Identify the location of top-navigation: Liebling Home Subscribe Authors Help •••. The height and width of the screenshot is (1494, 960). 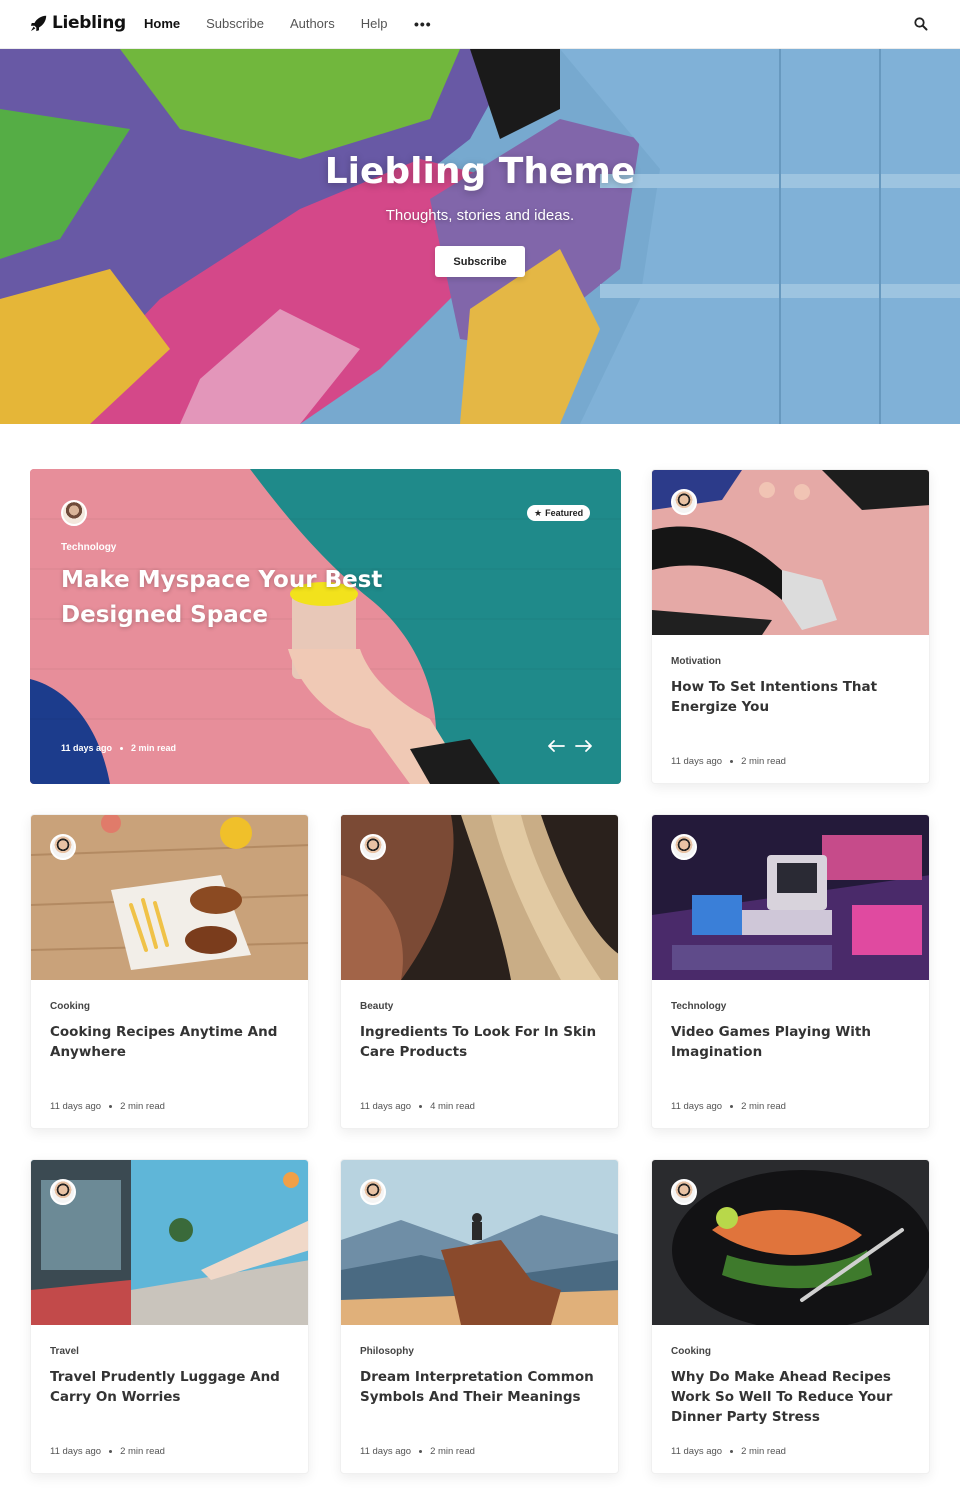
(480, 24).